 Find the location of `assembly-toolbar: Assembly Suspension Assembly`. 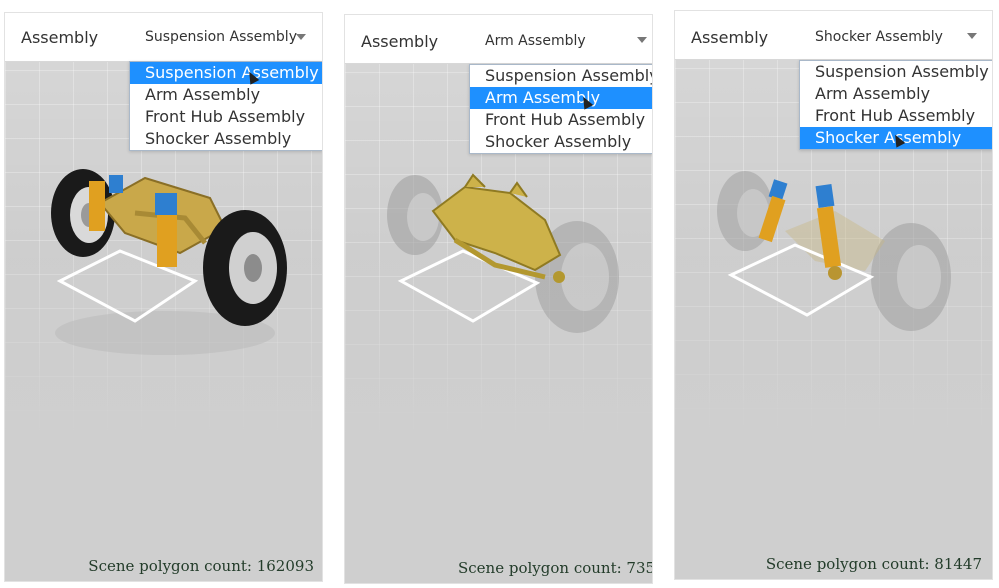

assembly-toolbar: Assembly Suspension Assembly is located at coordinates (163, 37).